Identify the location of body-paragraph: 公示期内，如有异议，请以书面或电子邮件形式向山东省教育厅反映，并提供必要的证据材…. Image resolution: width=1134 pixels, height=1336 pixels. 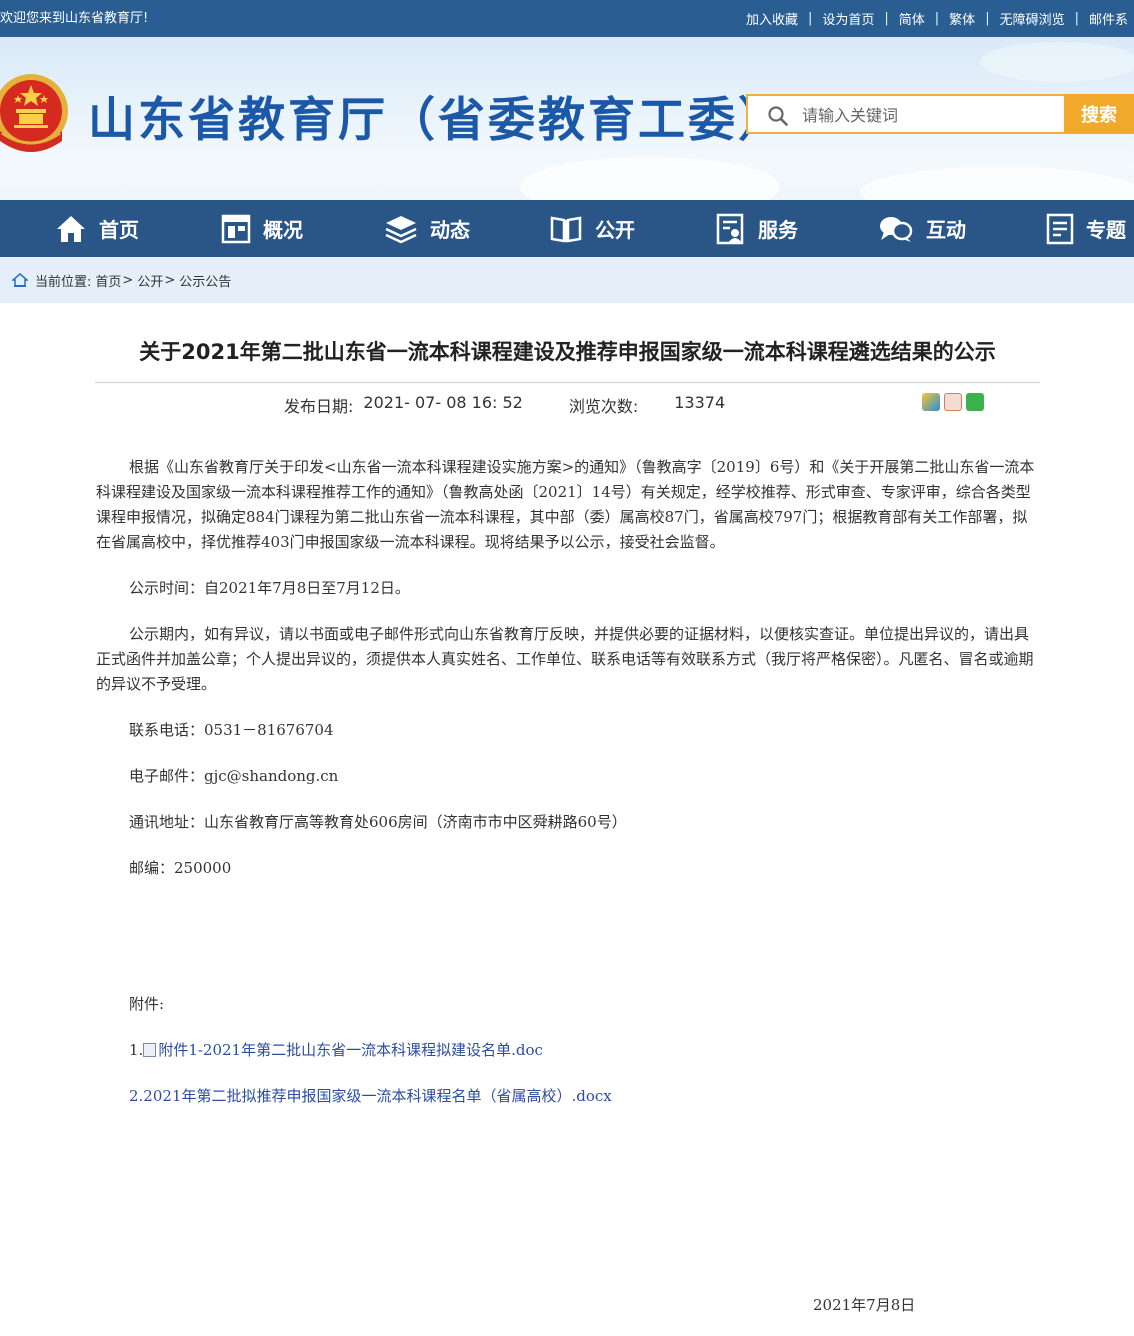
(565, 659).